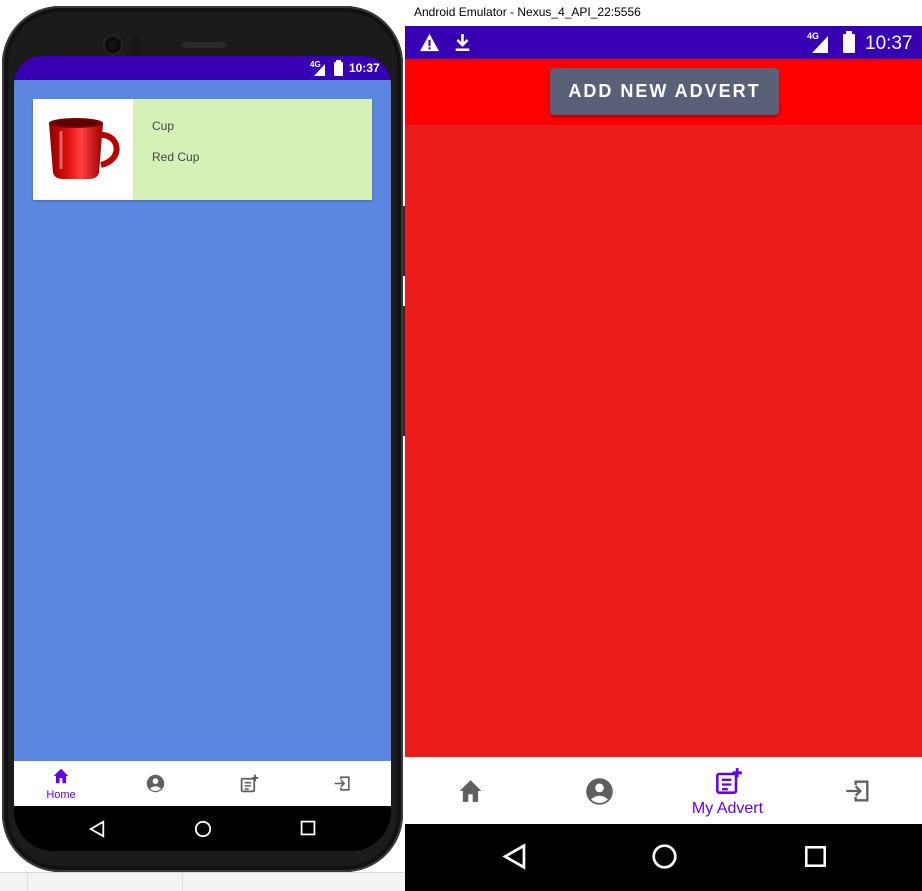  I want to click on nav-item-home: Home, so click(61, 783).